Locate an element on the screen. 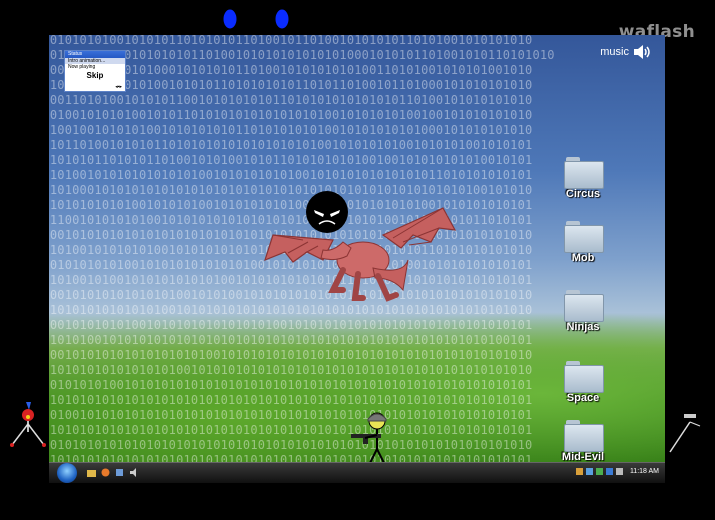 The width and height of the screenshot is (715, 520). system-tray: 11:18 AM is located at coordinates (617, 471).